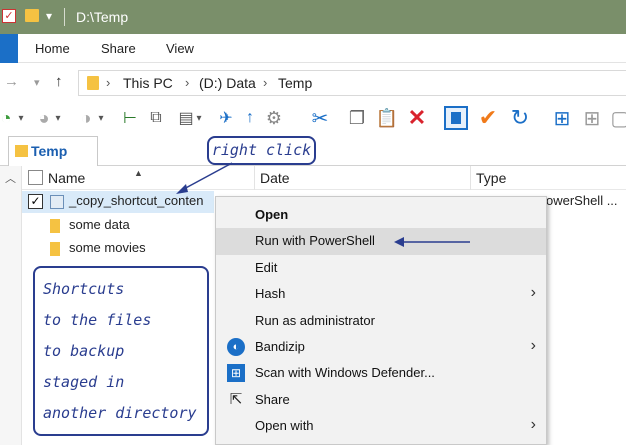 Image resolution: width=626 pixels, height=445 pixels. What do you see at coordinates (520, 117) in the screenshot?
I see `refresh-icon: ↻` at bounding box center [520, 117].